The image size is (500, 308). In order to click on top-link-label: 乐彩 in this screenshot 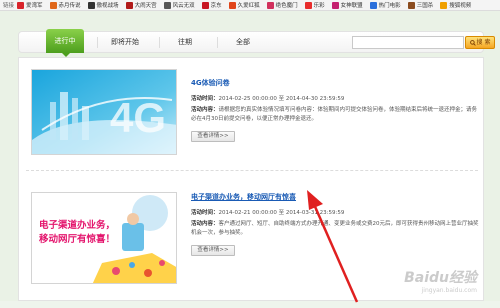, I will do `click(319, 6)`.